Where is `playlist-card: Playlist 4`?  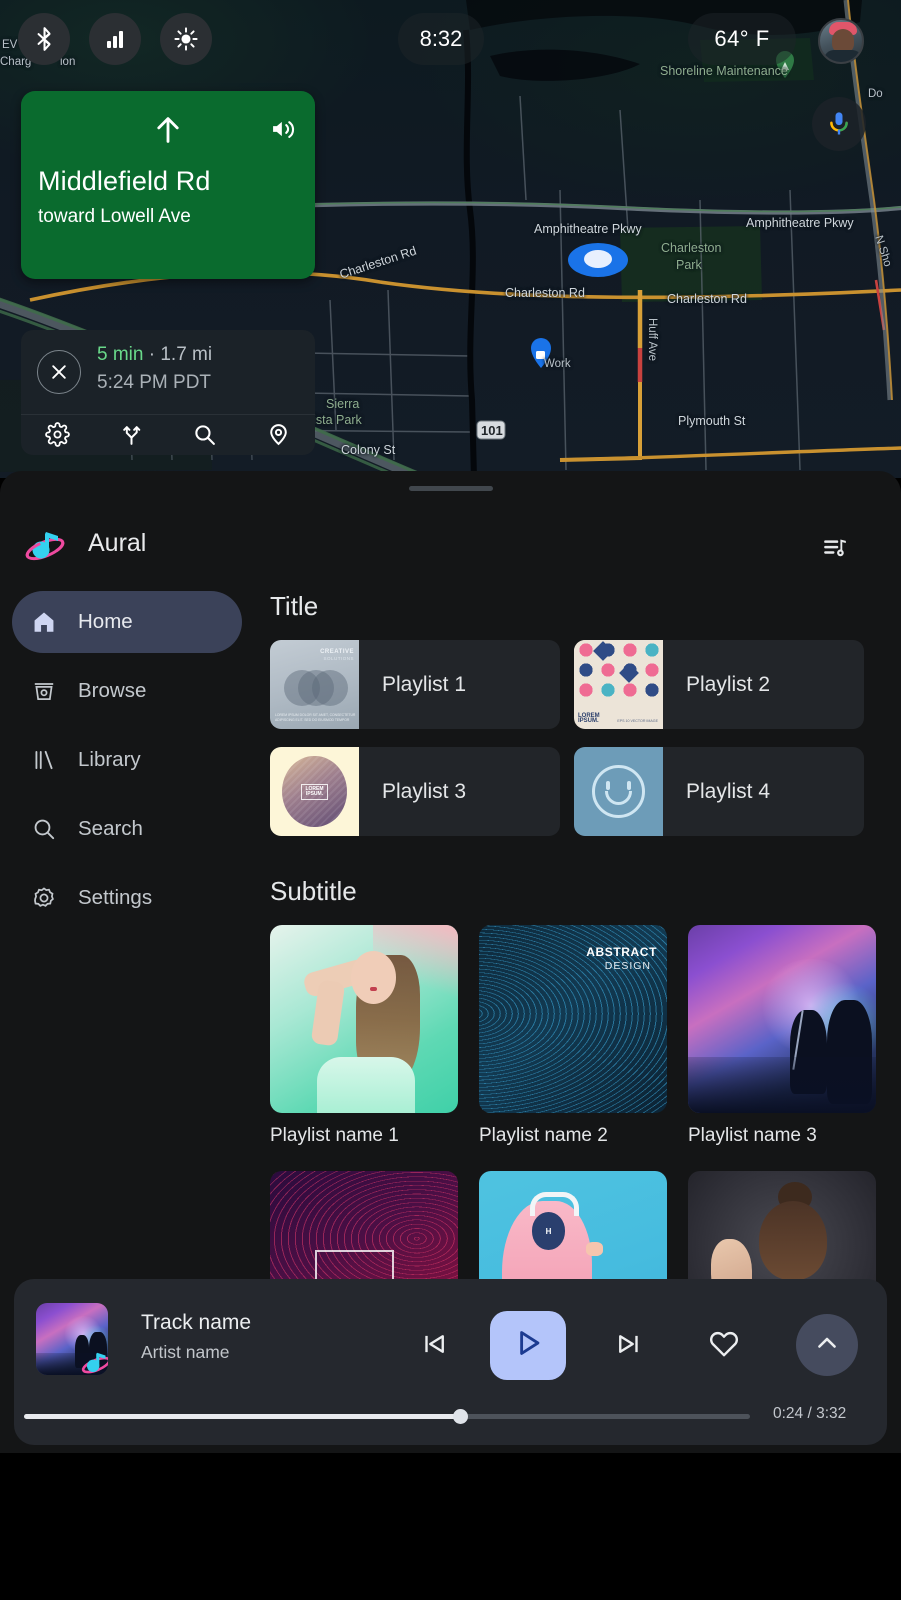
playlist-card: Playlist 4 is located at coordinates (719, 791).